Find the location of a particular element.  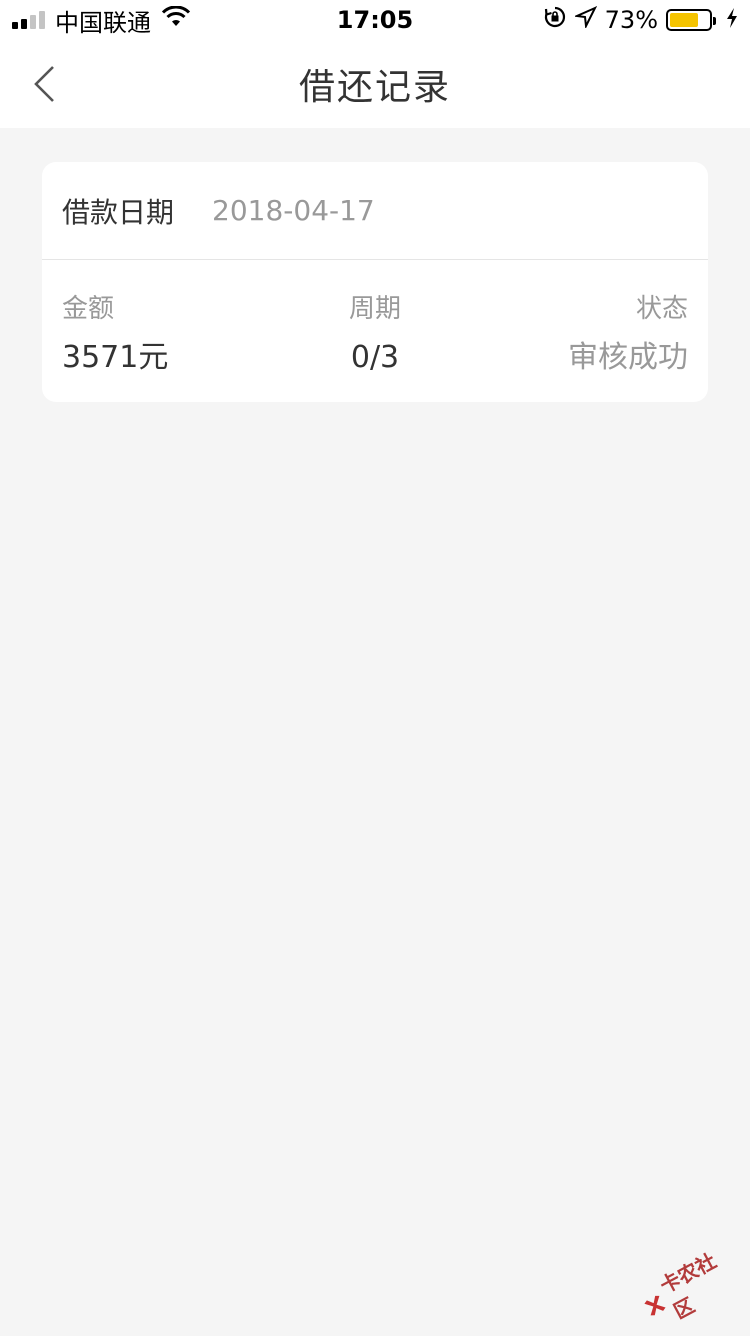

back-button is located at coordinates (44, 84).